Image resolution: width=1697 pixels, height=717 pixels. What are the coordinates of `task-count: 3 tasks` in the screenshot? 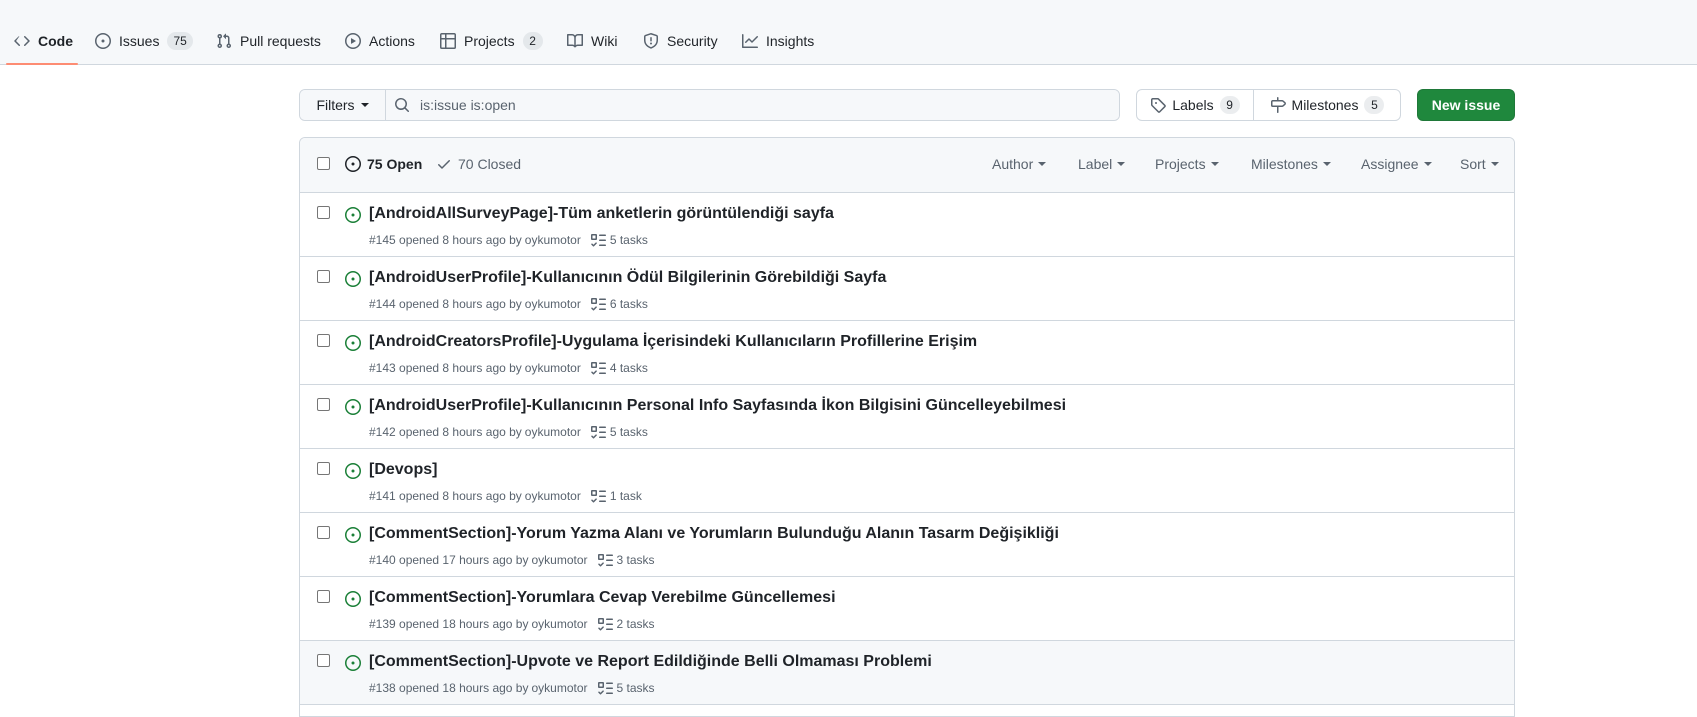 It's located at (635, 560).